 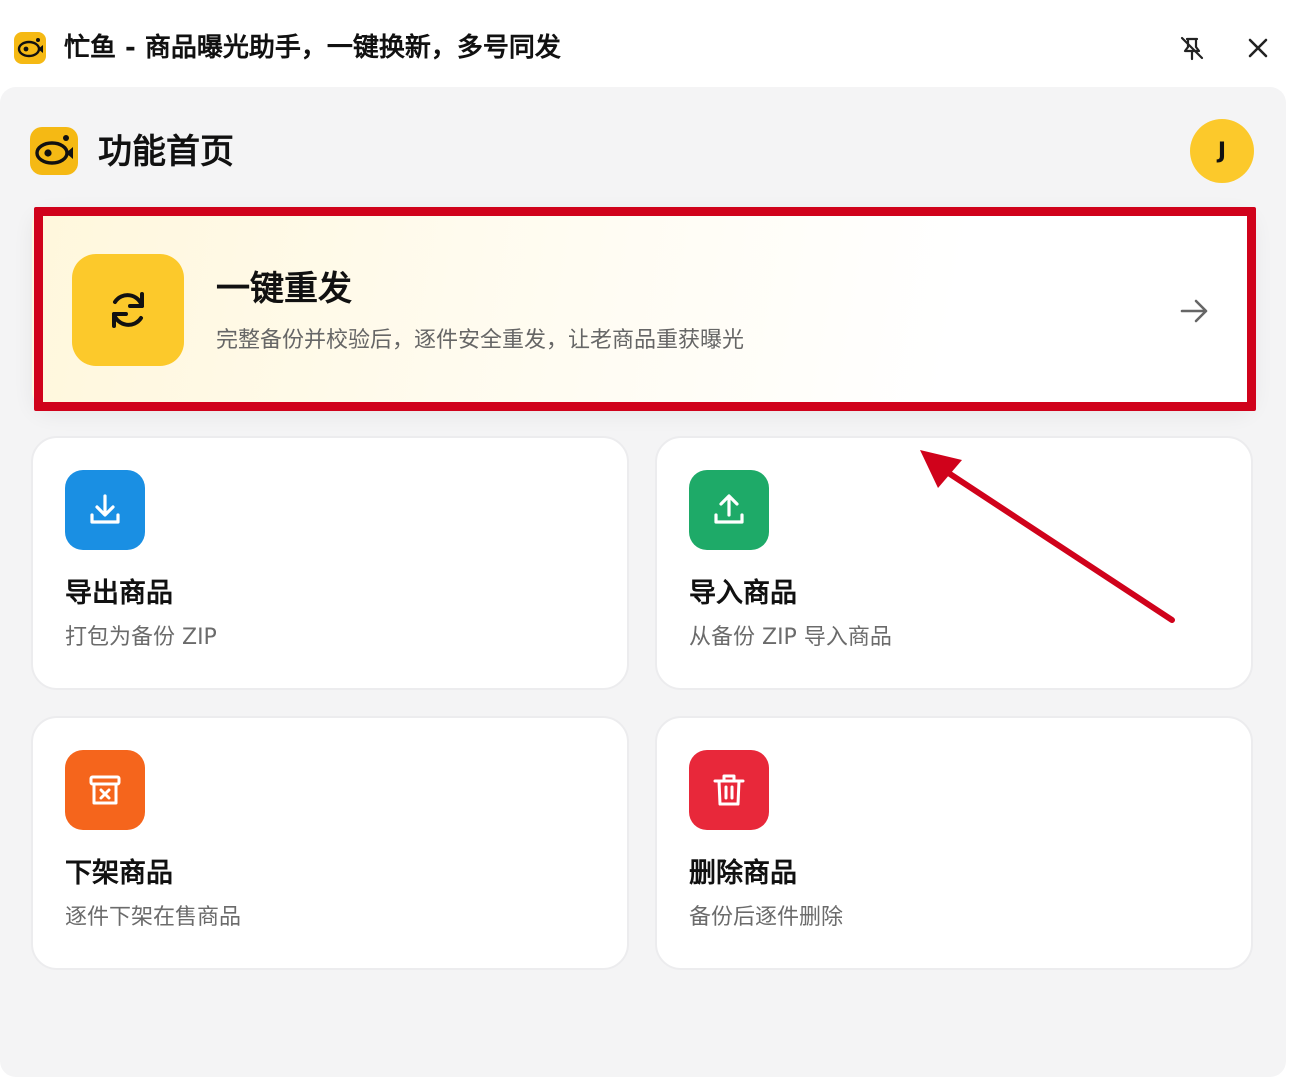 What do you see at coordinates (153, 917) in the screenshot?
I see `card-subtitle: 逐件下架在售商品` at bounding box center [153, 917].